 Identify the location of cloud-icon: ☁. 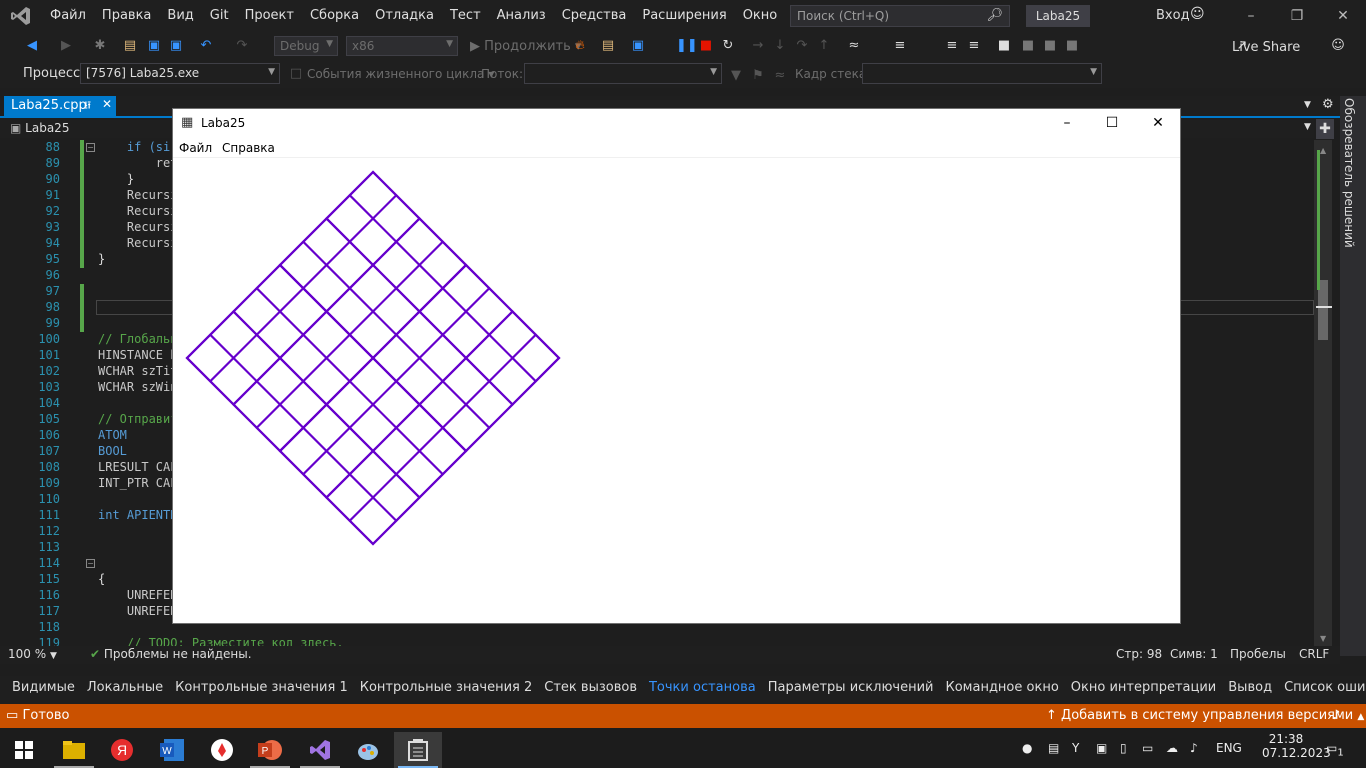
(1172, 748).